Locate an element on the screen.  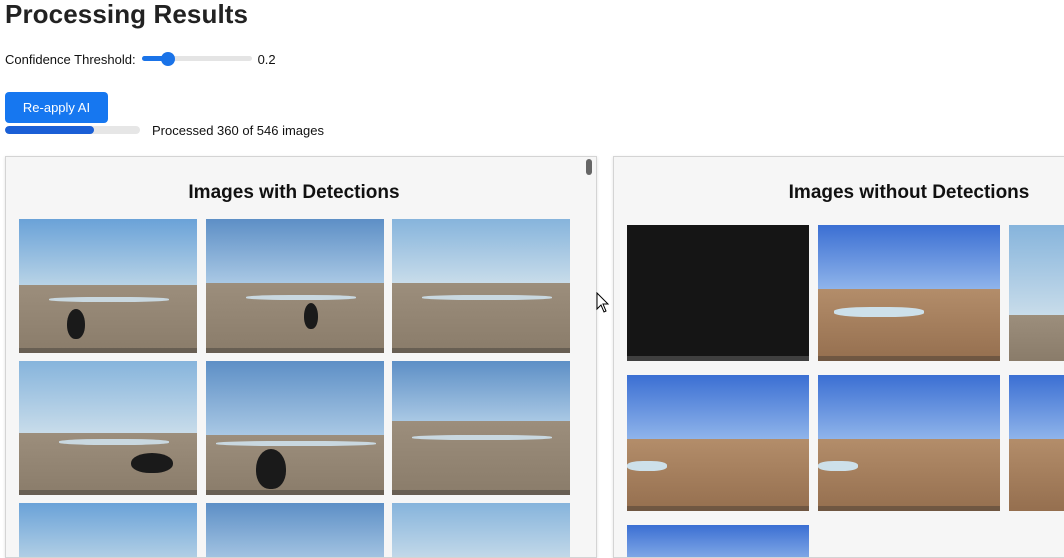
page-title: Processing Results is located at coordinates (127, 14).